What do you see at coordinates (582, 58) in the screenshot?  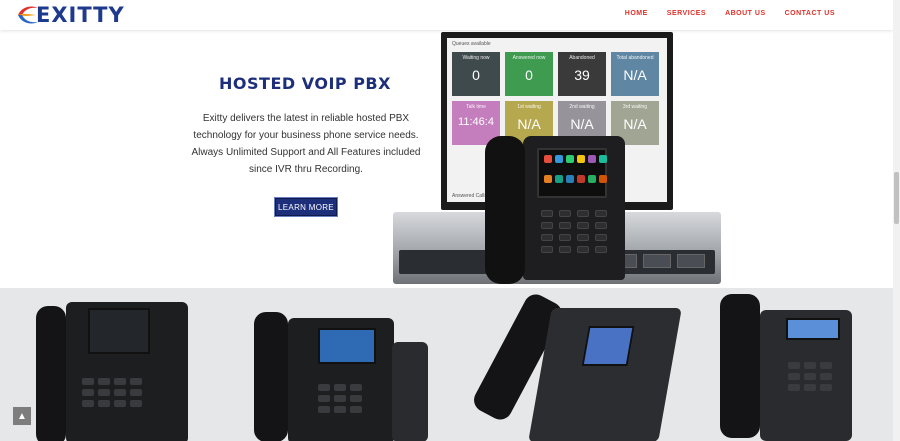 I see `tile-label: Abandoned` at bounding box center [582, 58].